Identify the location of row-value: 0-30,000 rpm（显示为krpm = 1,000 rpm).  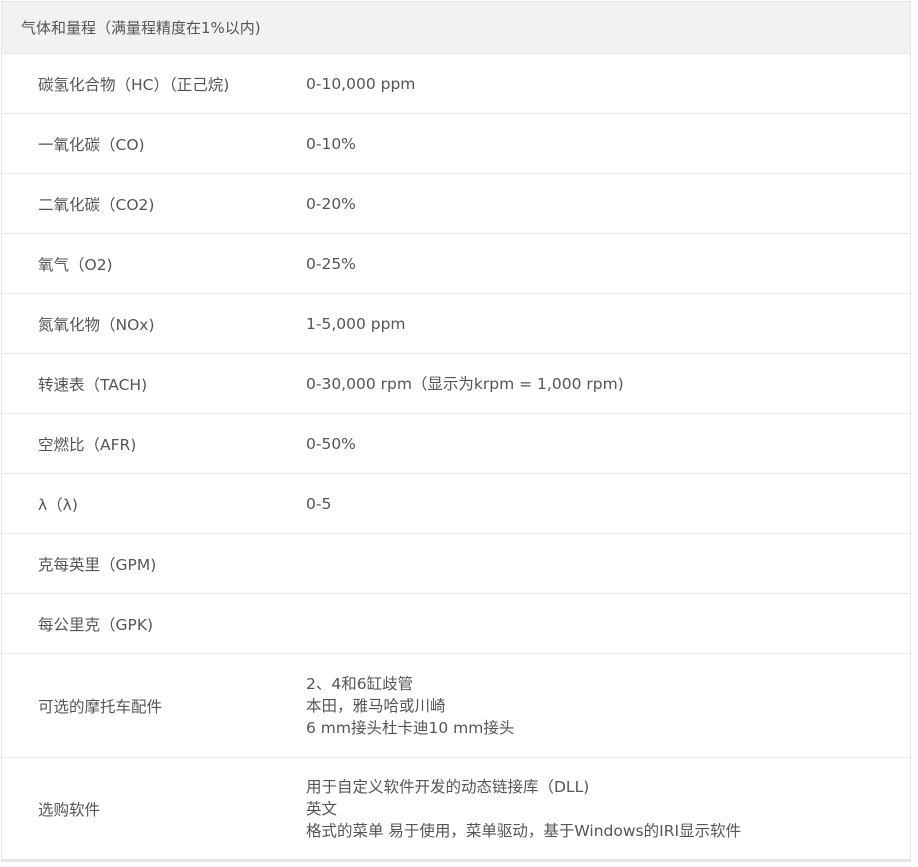
(465, 383).